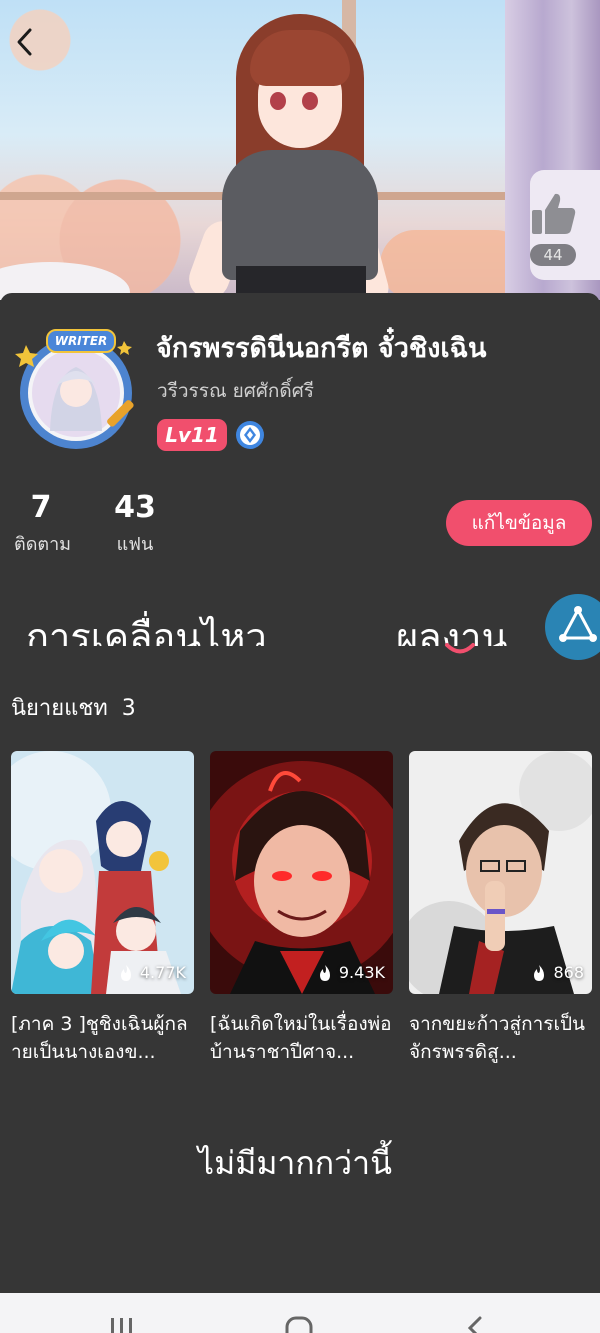 The image size is (600, 1333). Describe the element at coordinates (41, 507) in the screenshot. I see `following-count: 7` at that location.